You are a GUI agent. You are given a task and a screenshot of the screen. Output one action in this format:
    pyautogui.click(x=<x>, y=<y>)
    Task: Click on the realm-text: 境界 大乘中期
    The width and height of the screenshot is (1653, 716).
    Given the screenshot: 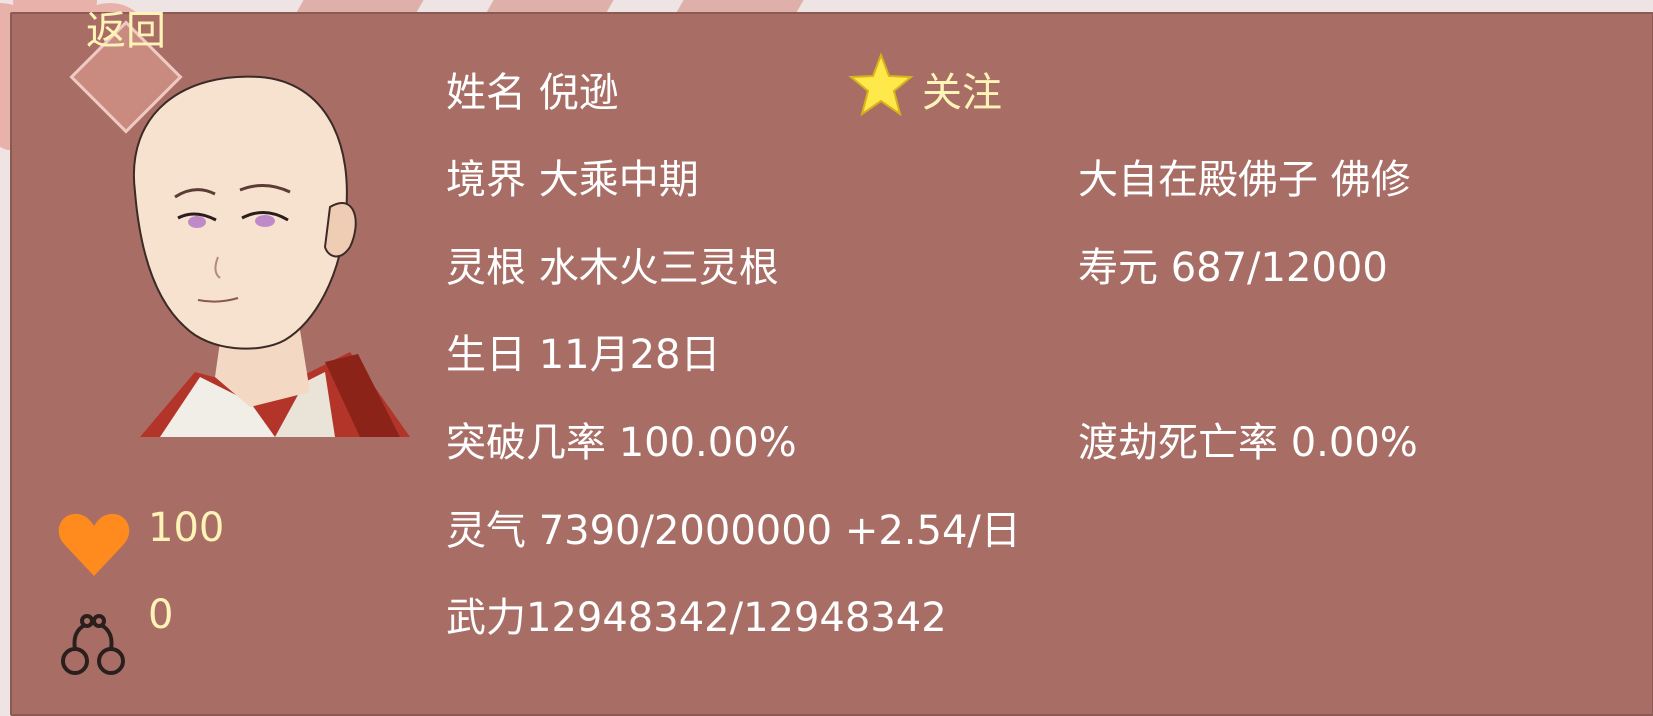 What is the action you would take?
    pyautogui.click(x=572, y=180)
    